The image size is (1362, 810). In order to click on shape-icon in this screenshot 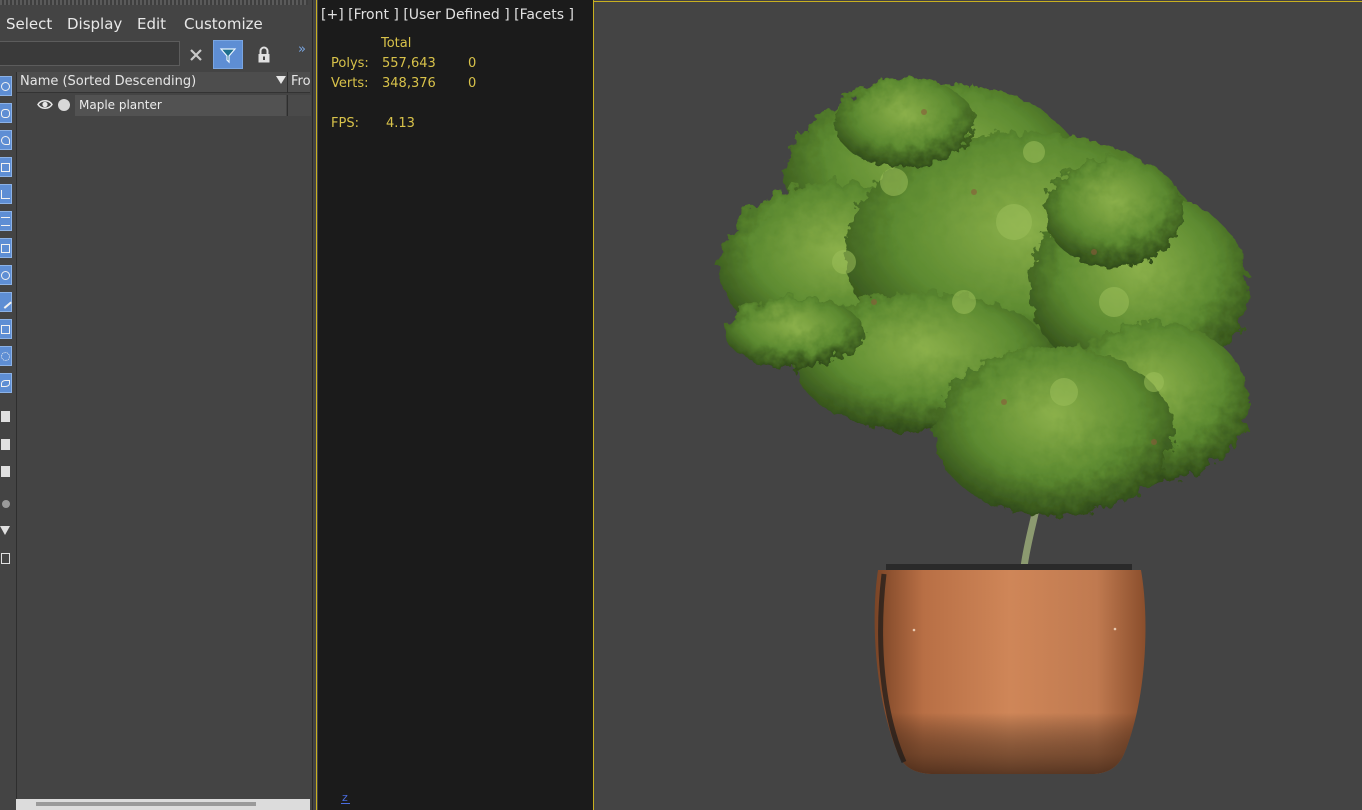, I will do `click(5, 113)`.